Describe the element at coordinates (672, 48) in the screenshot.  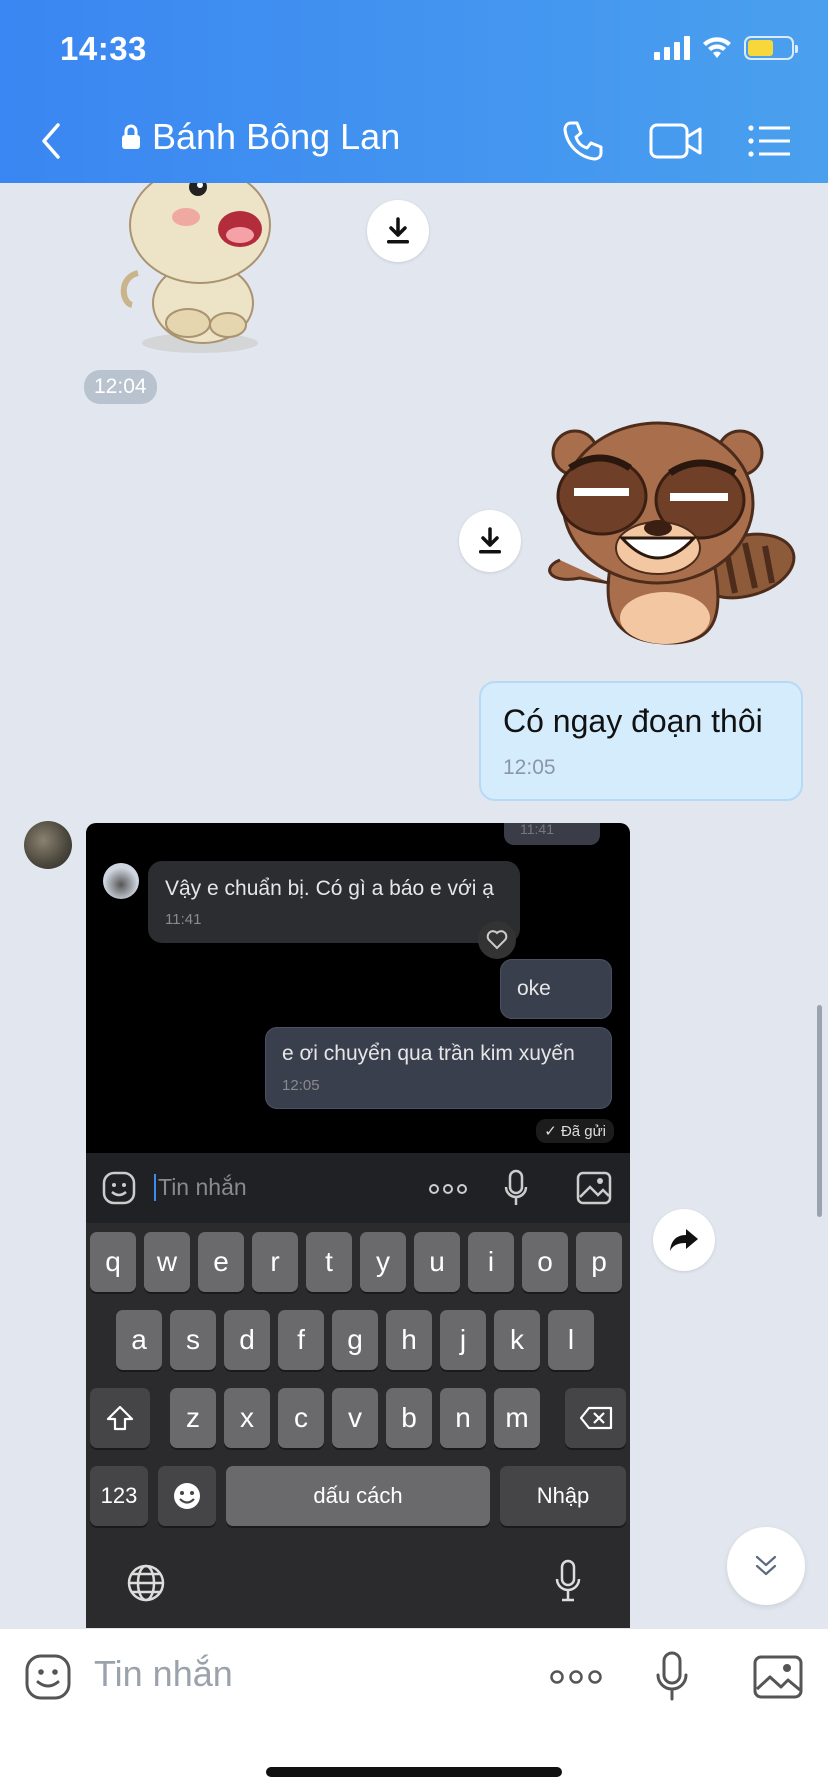
I see `signal-icon` at that location.